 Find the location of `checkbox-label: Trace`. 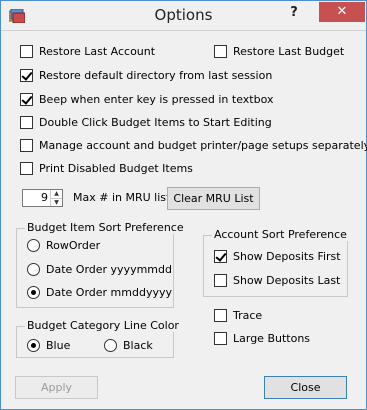

checkbox-label: Trace is located at coordinates (248, 315).